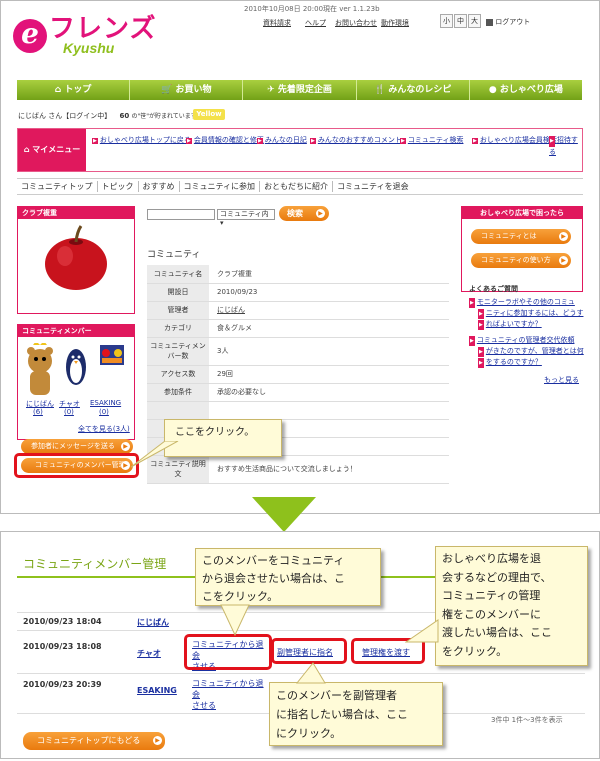 This screenshot has height=761, width=600. What do you see at coordinates (315, 23) in the screenshot?
I see `util-link-help: ヘルプ` at bounding box center [315, 23].